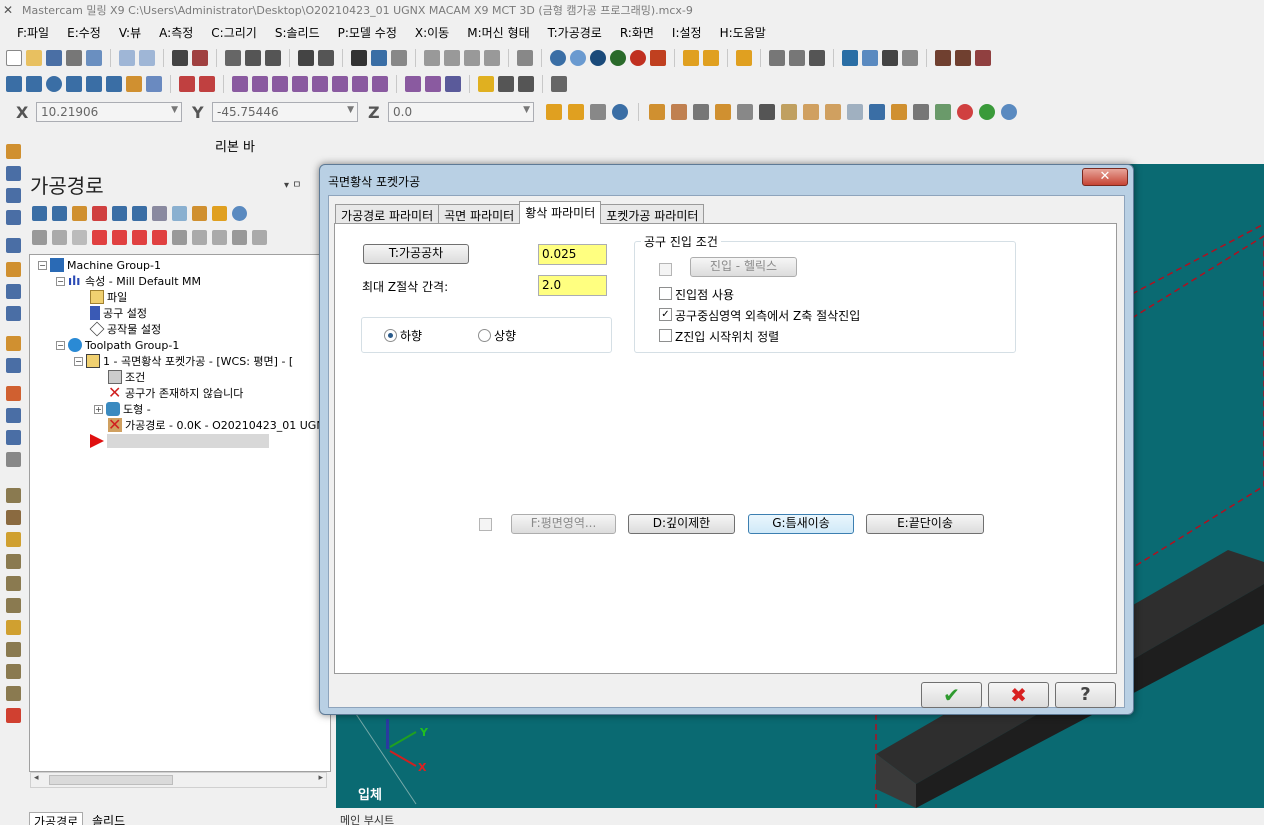 This screenshot has width=1264, height=825. What do you see at coordinates (180, 58) in the screenshot?
I see `fit-screen-icon` at bounding box center [180, 58].